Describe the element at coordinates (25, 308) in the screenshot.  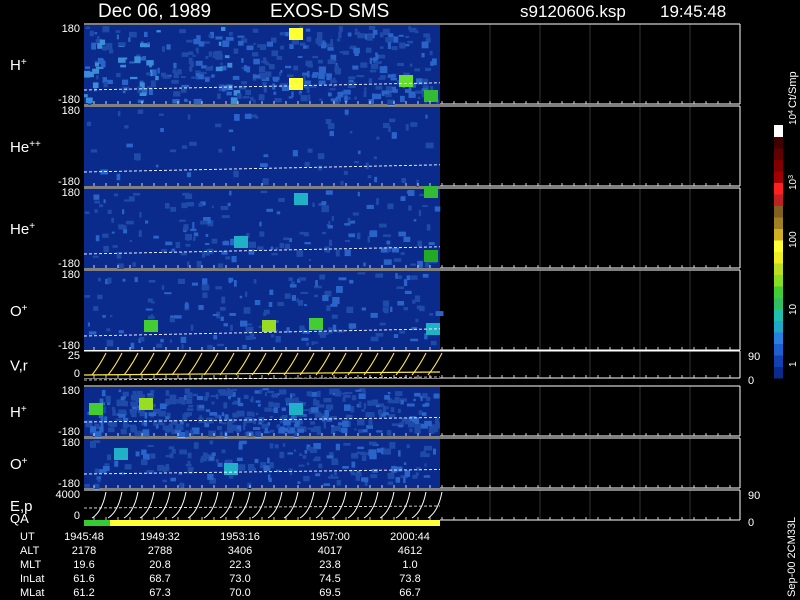
I see `panel-label-sup: +` at that location.